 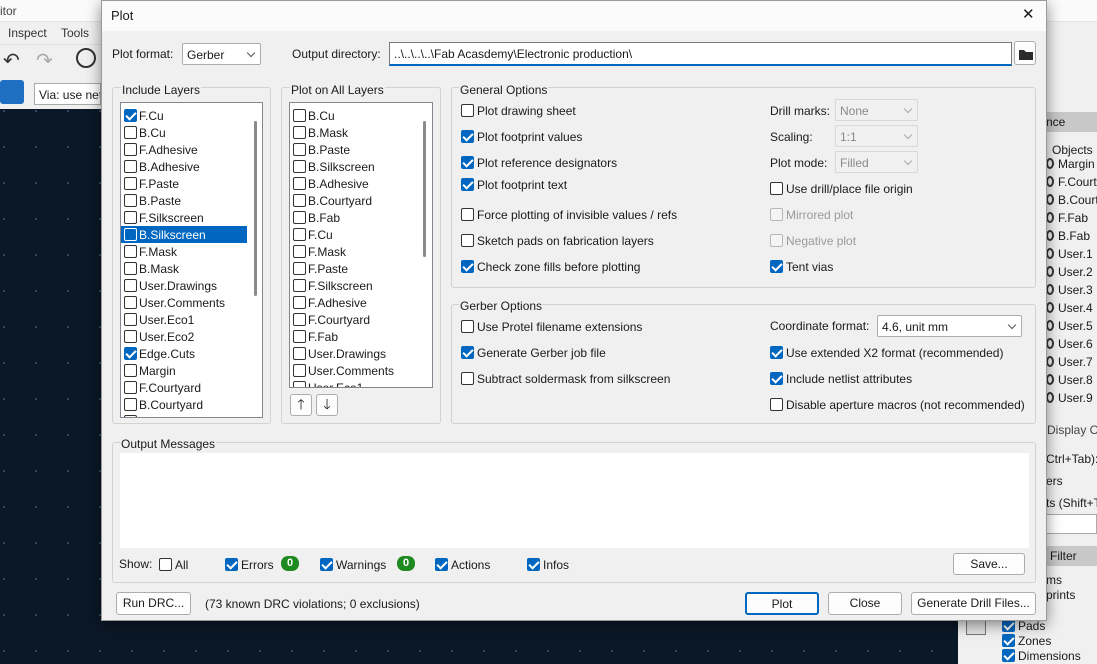 I want to click on layer-row-b-silkscreen: B.Silkscreen, so click(x=184, y=234).